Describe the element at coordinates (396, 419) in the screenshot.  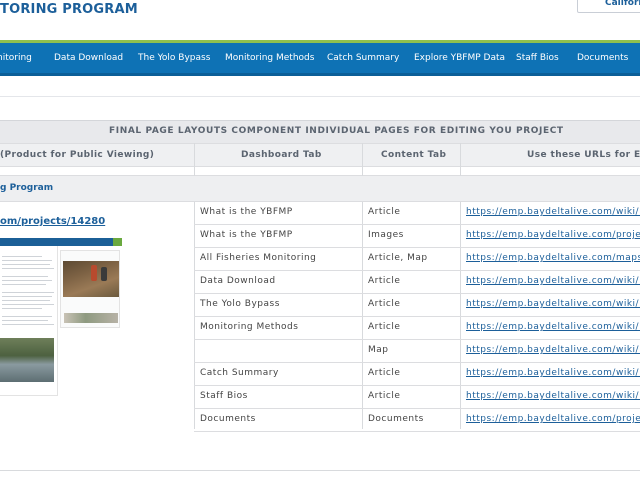
I see `cell-content-tab: Documents` at that location.